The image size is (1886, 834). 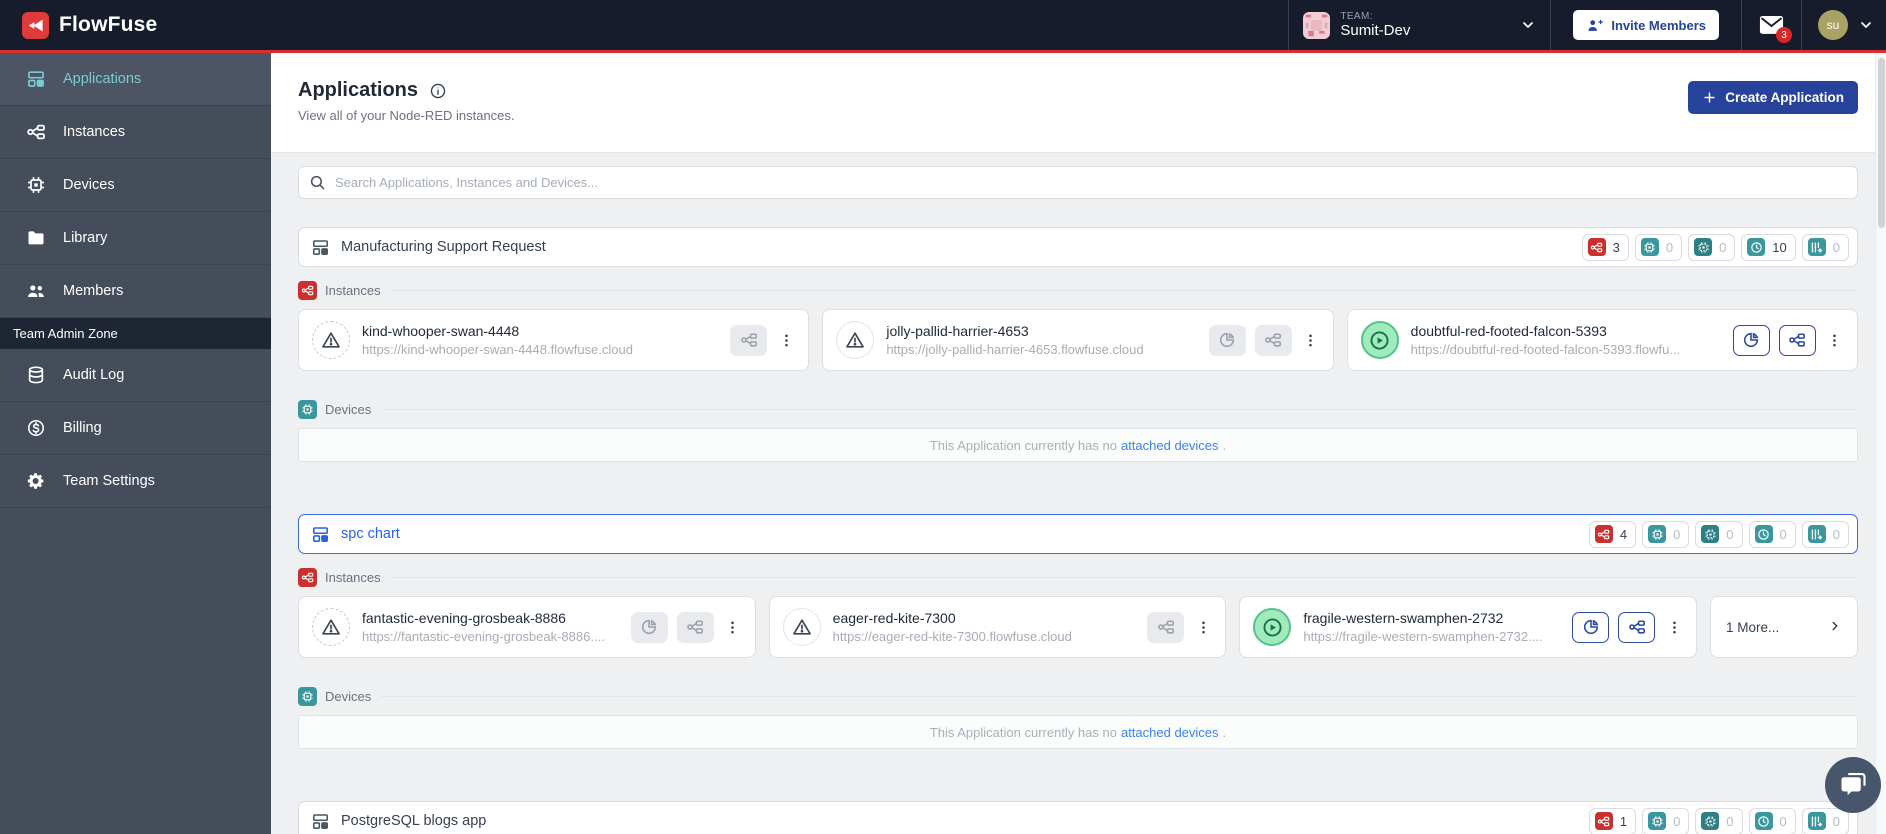 I want to click on team-avatar, so click(x=1317, y=25).